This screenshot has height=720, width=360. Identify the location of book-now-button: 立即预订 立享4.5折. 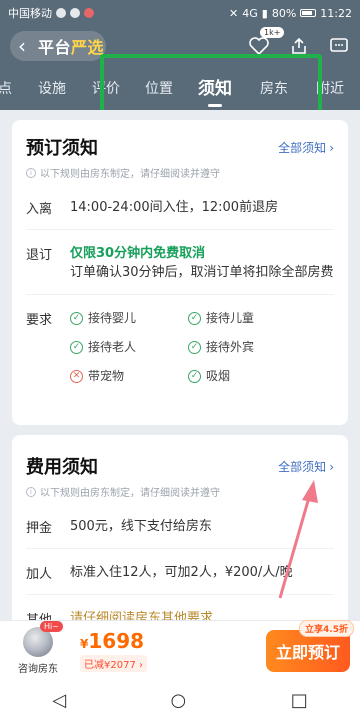
(310, 645).